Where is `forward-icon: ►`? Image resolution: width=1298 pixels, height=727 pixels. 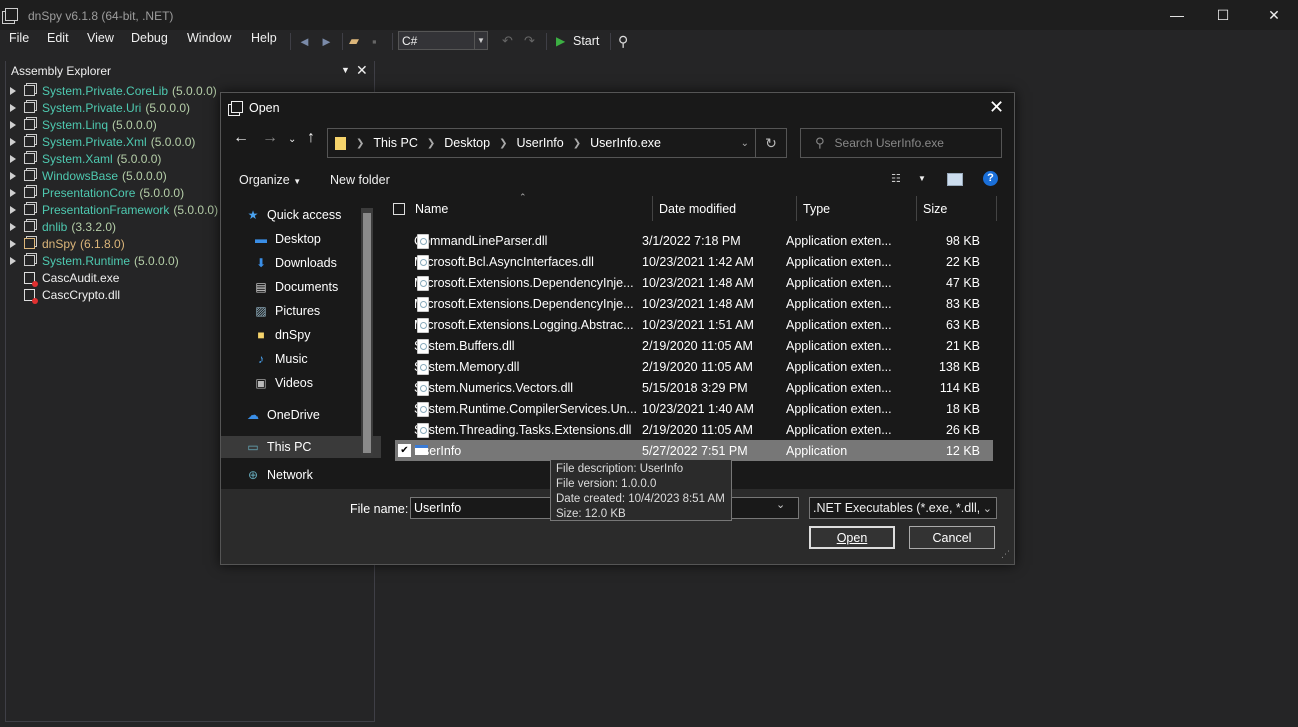
forward-icon: ► is located at coordinates (326, 41).